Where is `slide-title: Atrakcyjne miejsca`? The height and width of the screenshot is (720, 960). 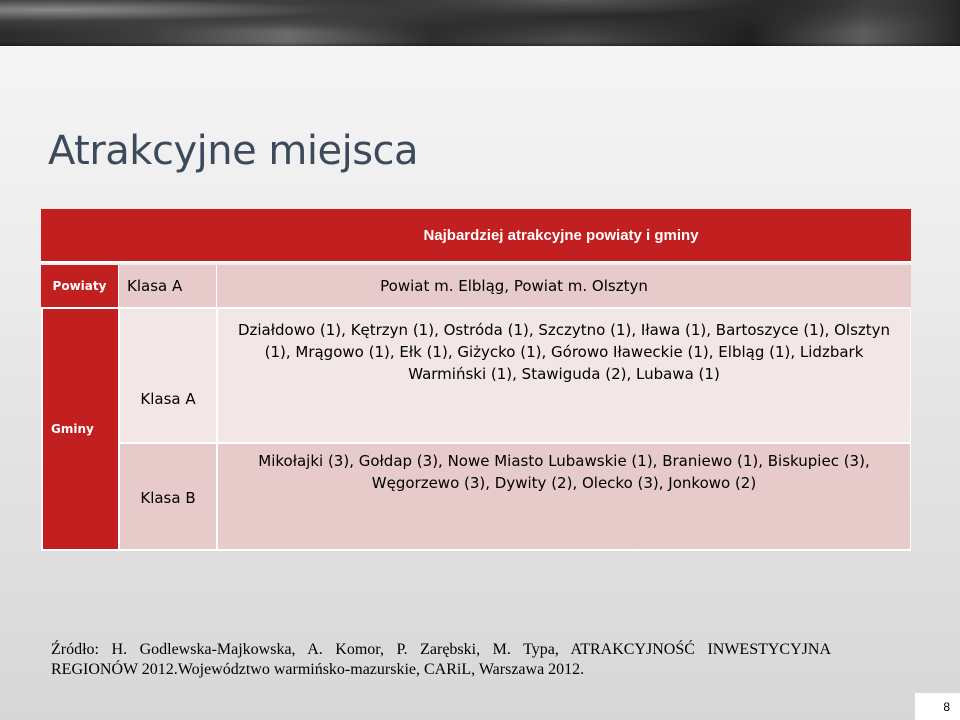 slide-title: Atrakcyjne miejsca is located at coordinates (233, 151).